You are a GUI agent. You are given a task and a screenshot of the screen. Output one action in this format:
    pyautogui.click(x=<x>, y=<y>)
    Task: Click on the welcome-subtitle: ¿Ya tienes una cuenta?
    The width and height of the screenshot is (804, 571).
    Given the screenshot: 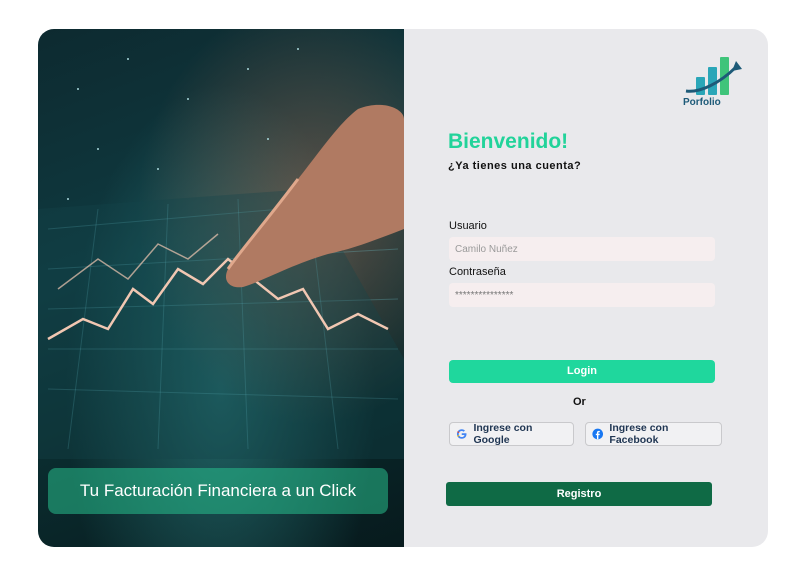 What is the action you would take?
    pyautogui.click(x=515, y=166)
    